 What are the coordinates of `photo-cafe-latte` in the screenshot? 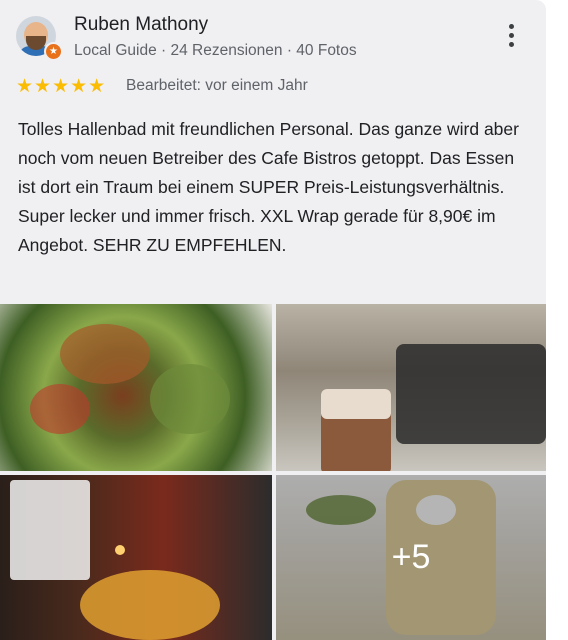 It's located at (411, 387).